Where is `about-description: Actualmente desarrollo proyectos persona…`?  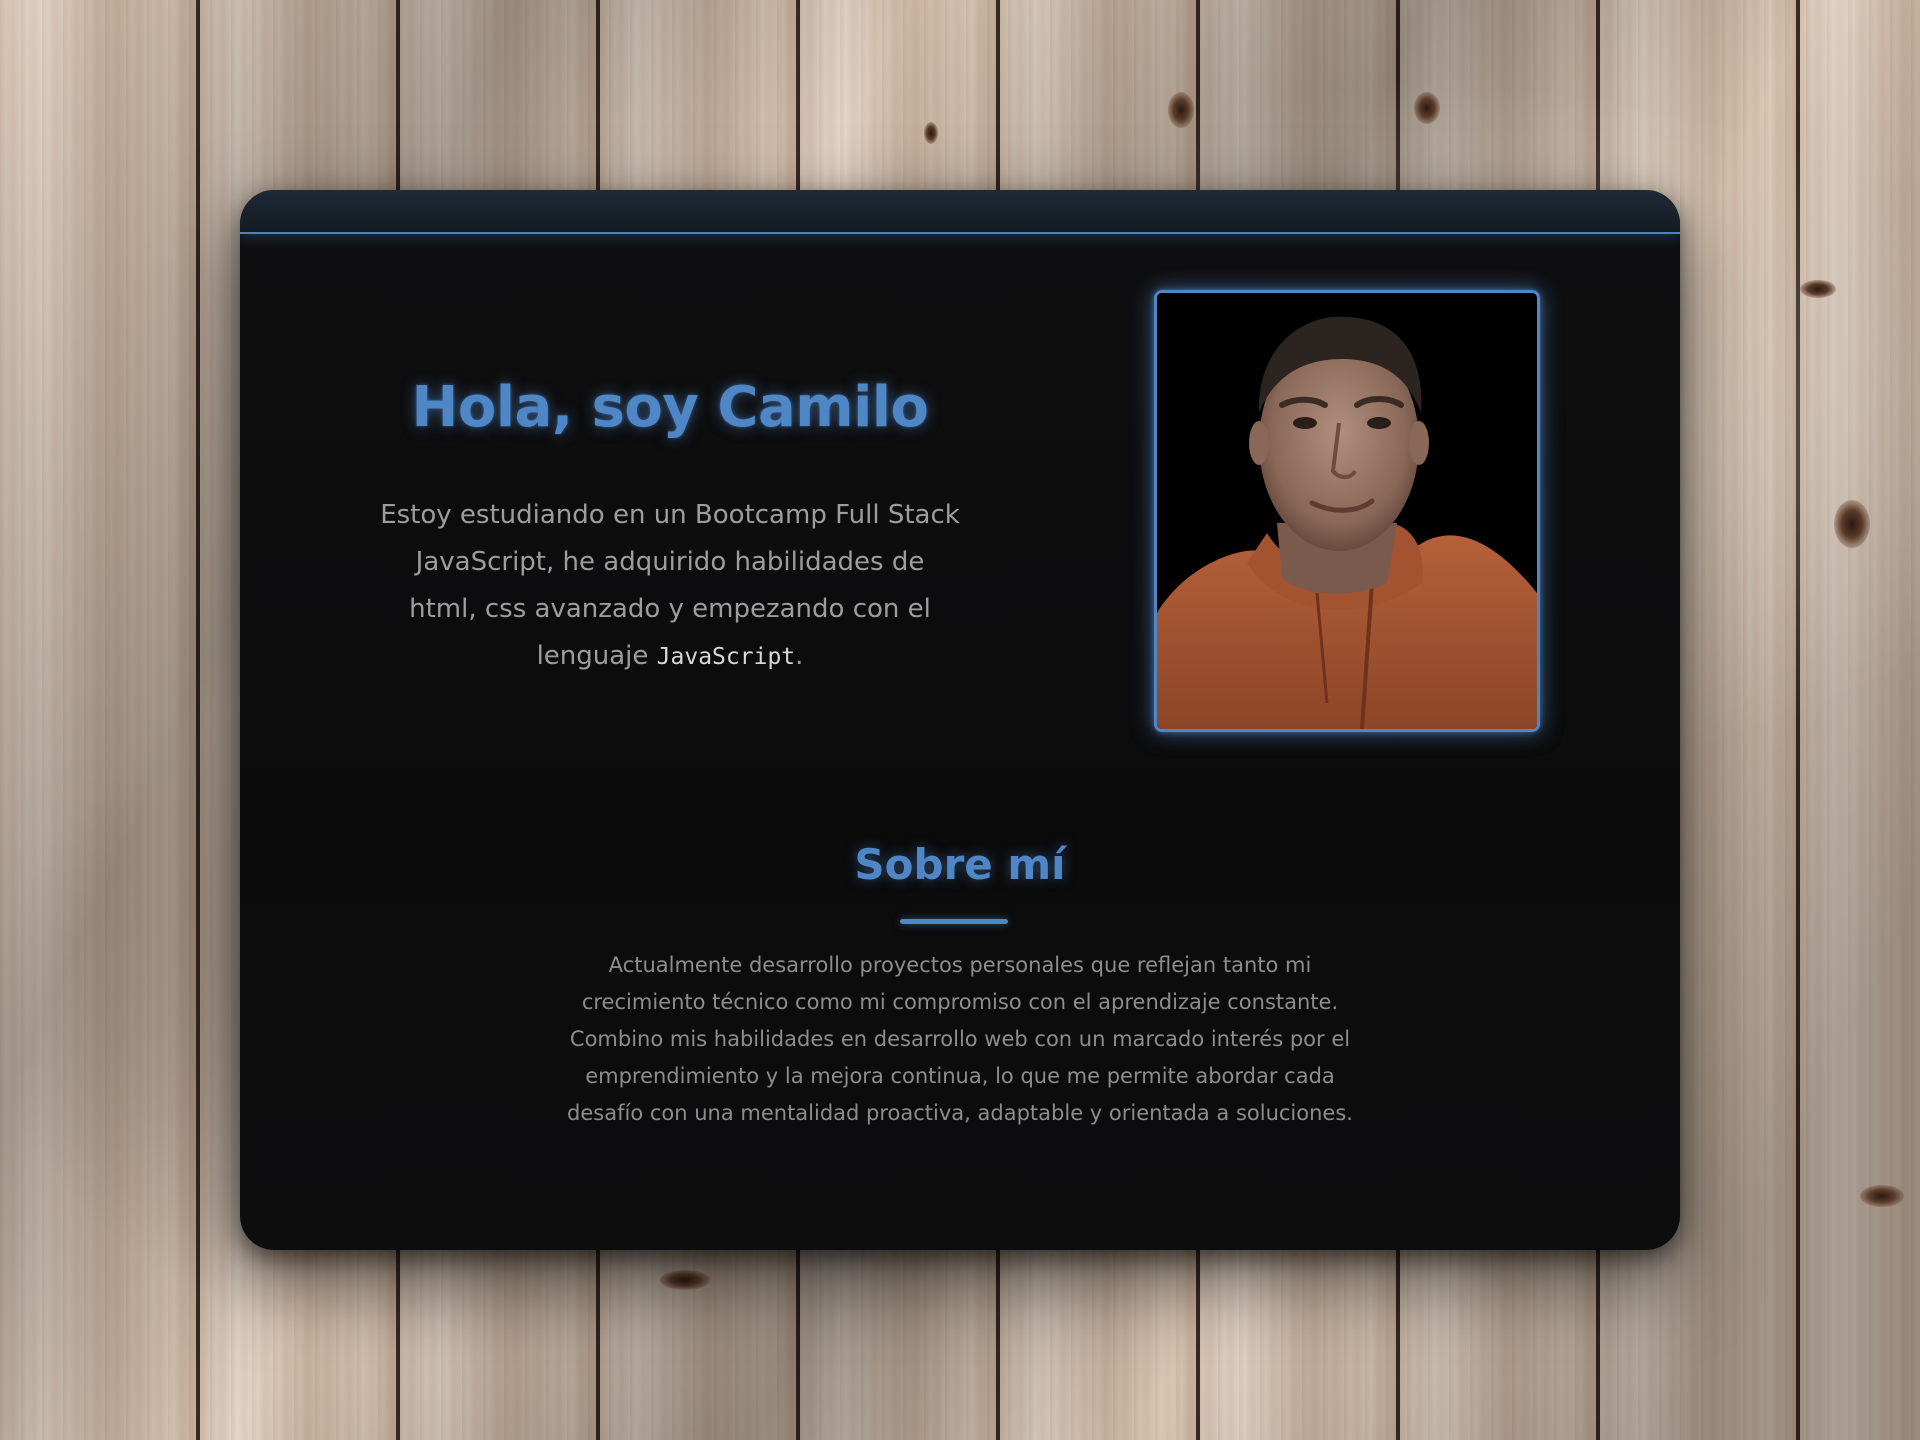 about-description: Actualmente desarrollo proyectos persona… is located at coordinates (960, 1039).